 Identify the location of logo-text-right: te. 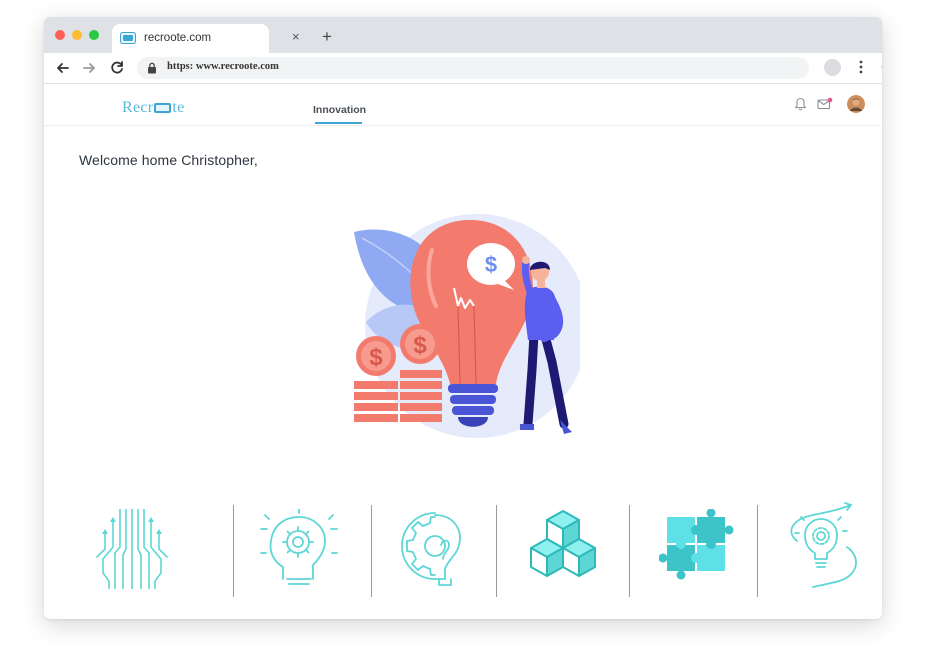
(178, 107).